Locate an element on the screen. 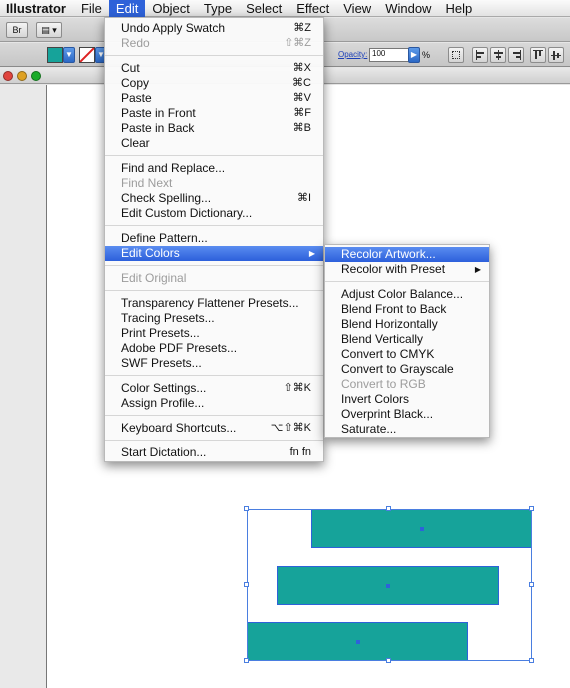 The width and height of the screenshot is (570, 688). menu-item-undo: Undo Apply Swatch ⌘Z is located at coordinates (214, 28).